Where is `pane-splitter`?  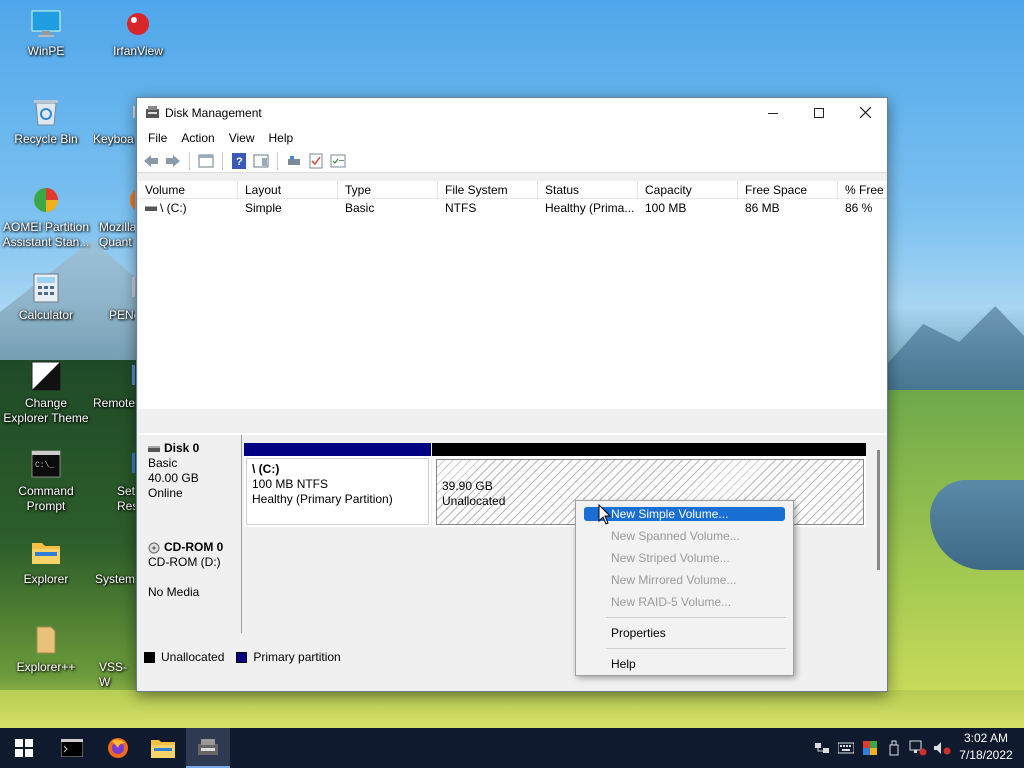 pane-splitter is located at coordinates (512, 421).